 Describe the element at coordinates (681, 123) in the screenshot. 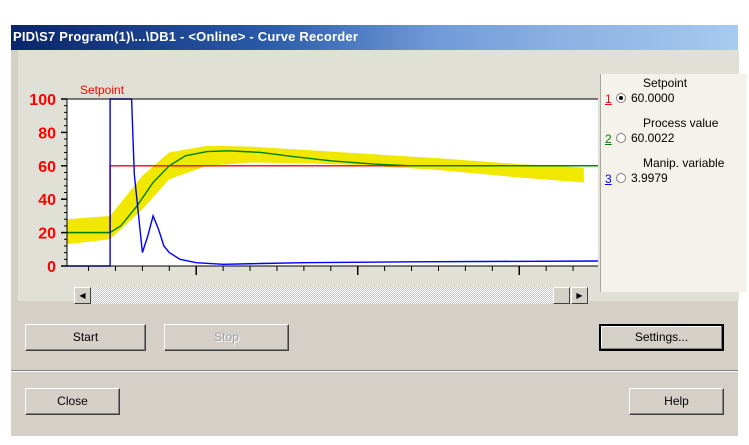

I see `legend-name: Process value` at that location.